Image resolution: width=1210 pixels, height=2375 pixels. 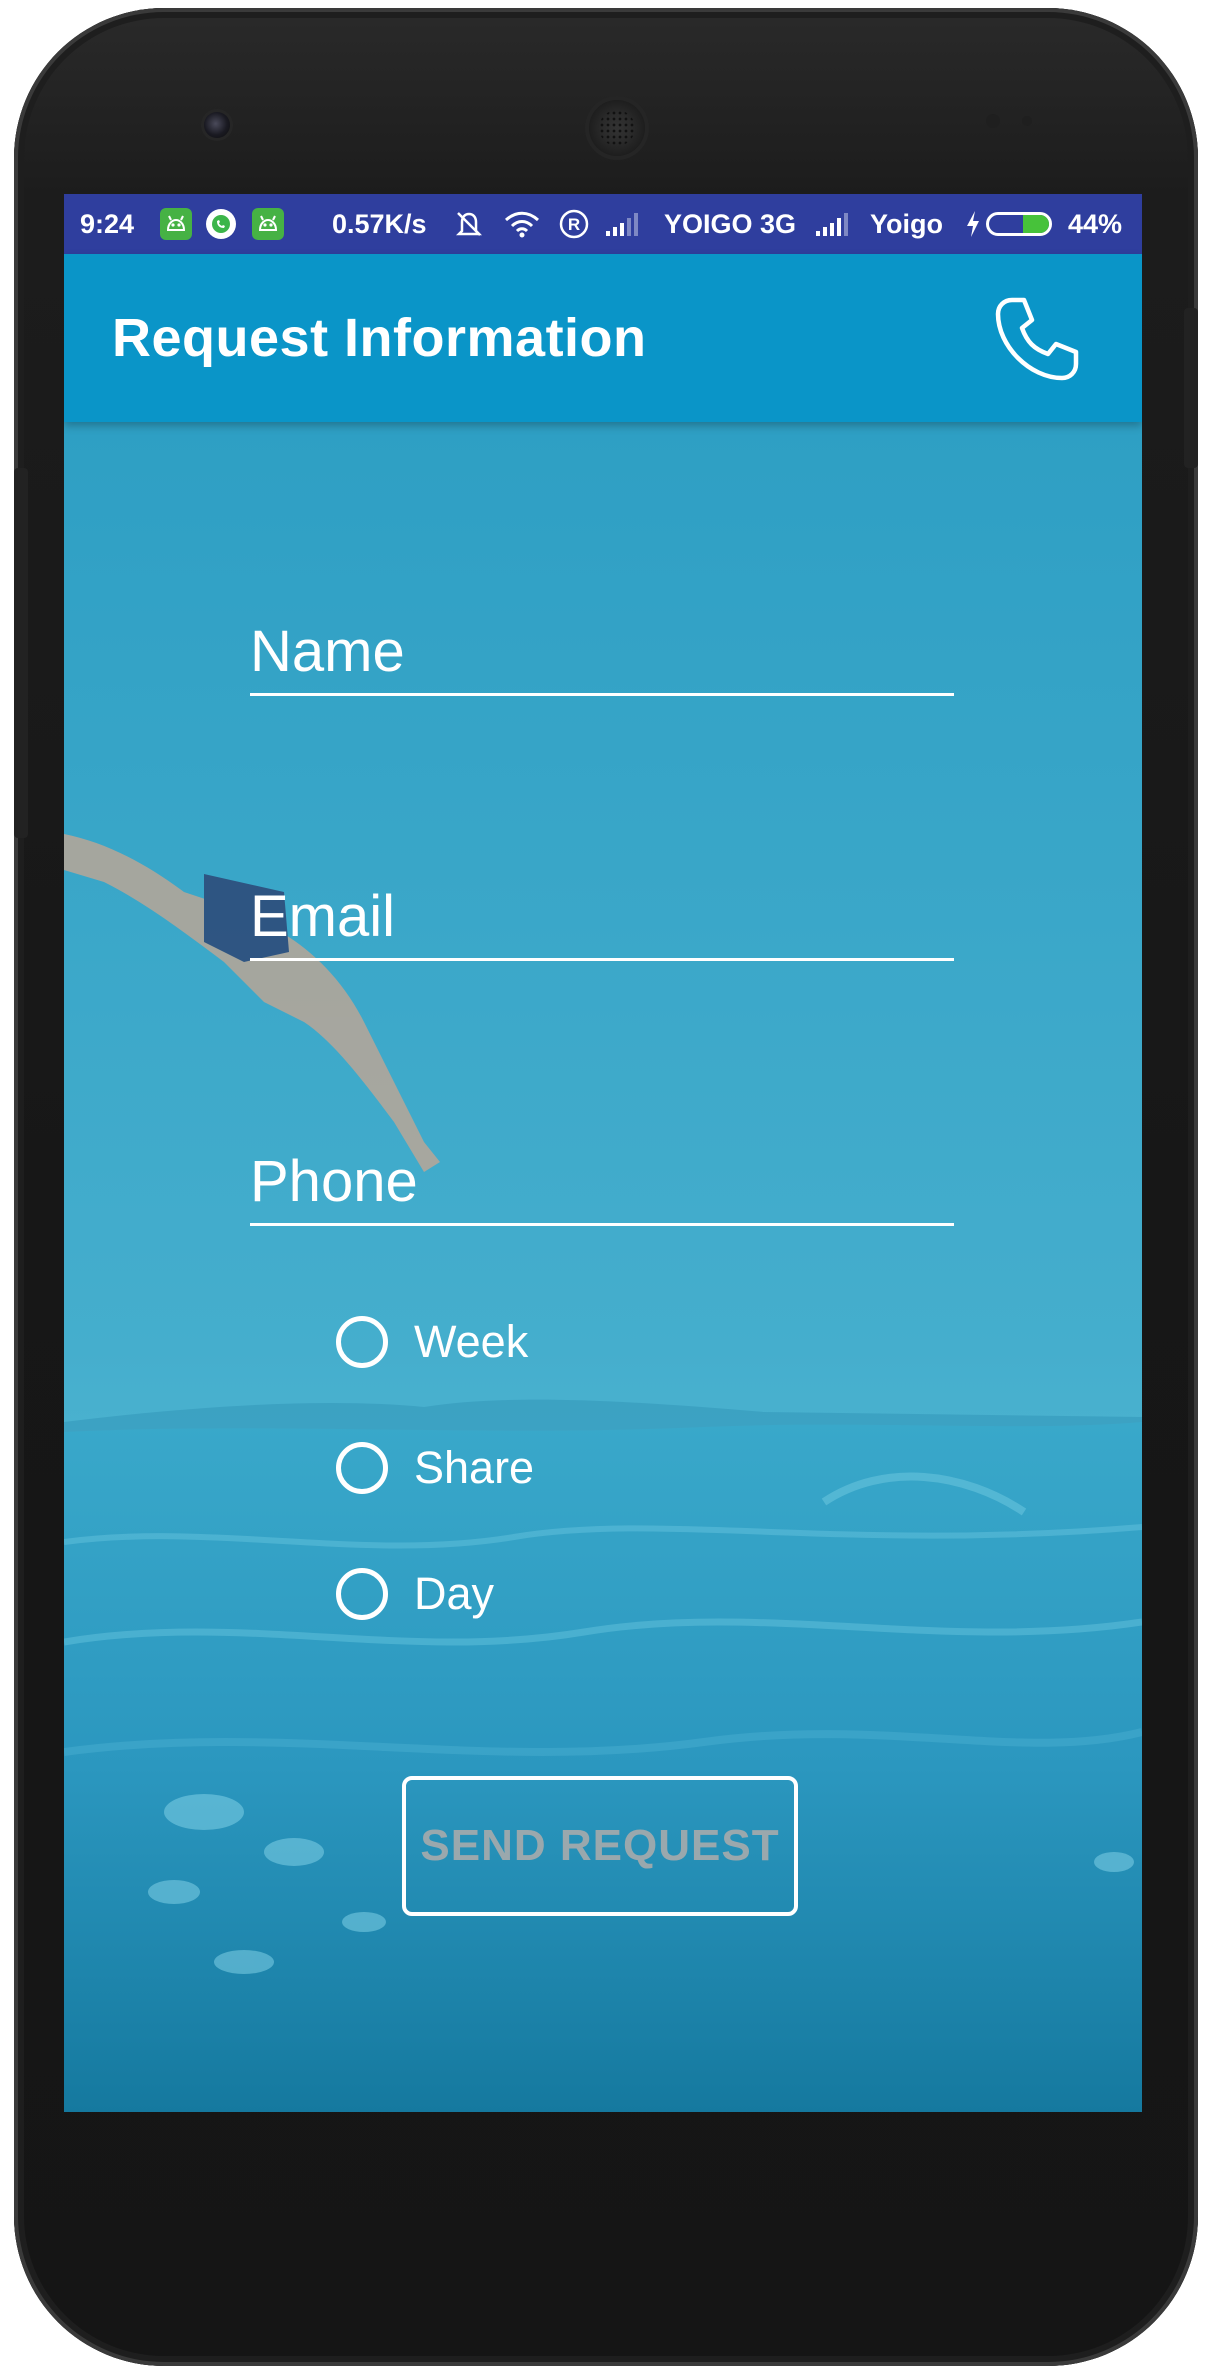 I want to click on phone-input, so click(x=602, y=1181).